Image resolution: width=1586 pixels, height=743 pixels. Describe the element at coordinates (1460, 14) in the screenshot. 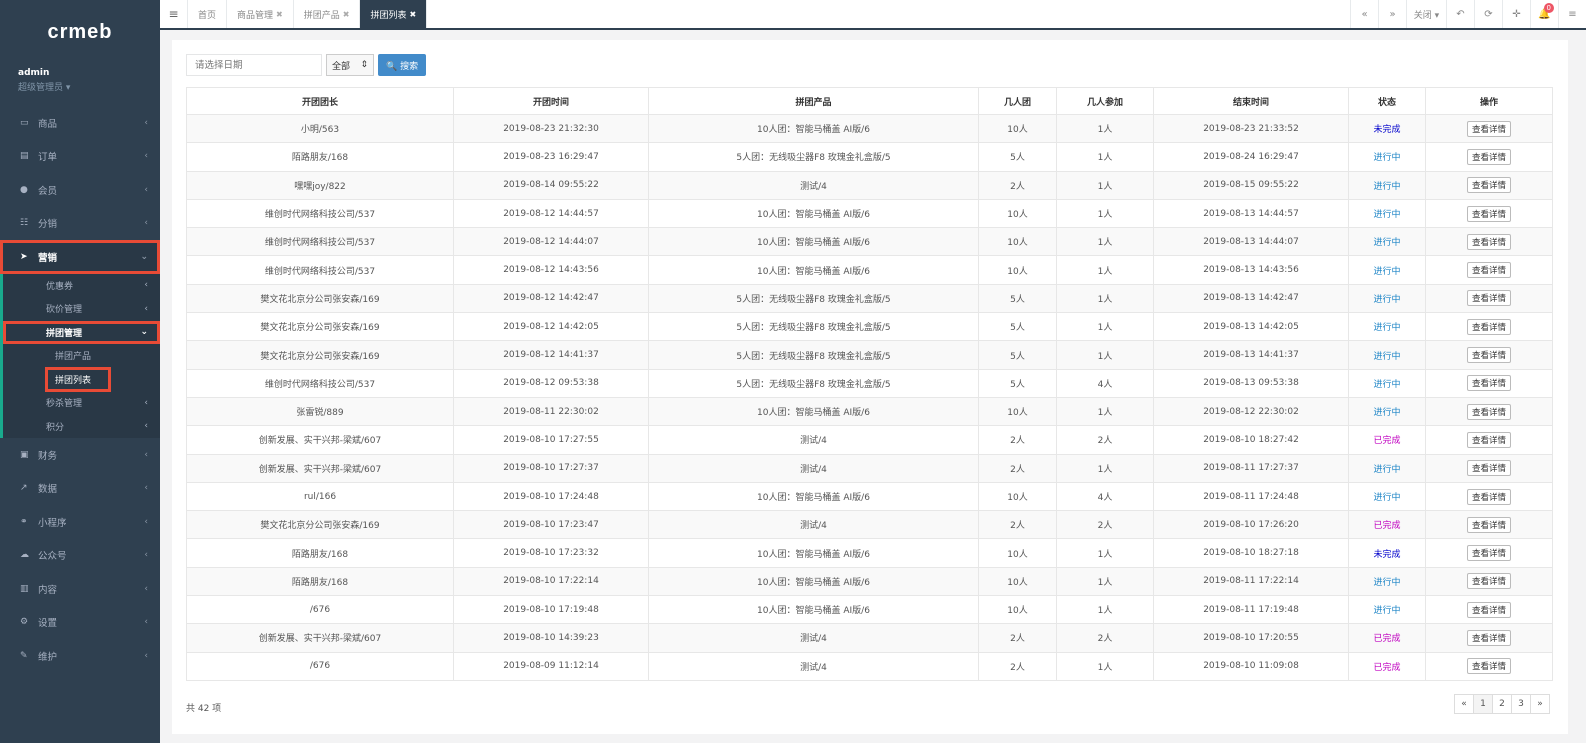

I see `back-icon: ↶` at that location.